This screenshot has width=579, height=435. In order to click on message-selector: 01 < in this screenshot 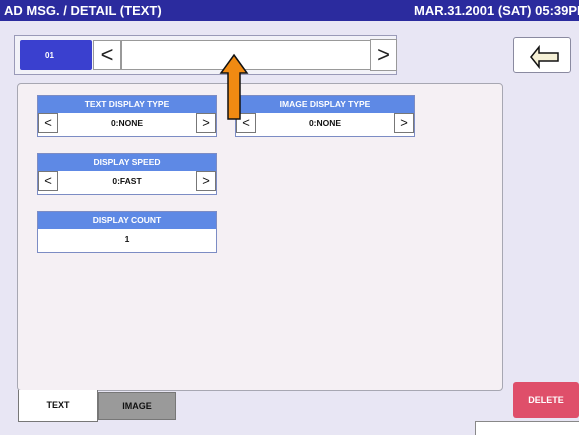, I will do `click(205, 55)`.